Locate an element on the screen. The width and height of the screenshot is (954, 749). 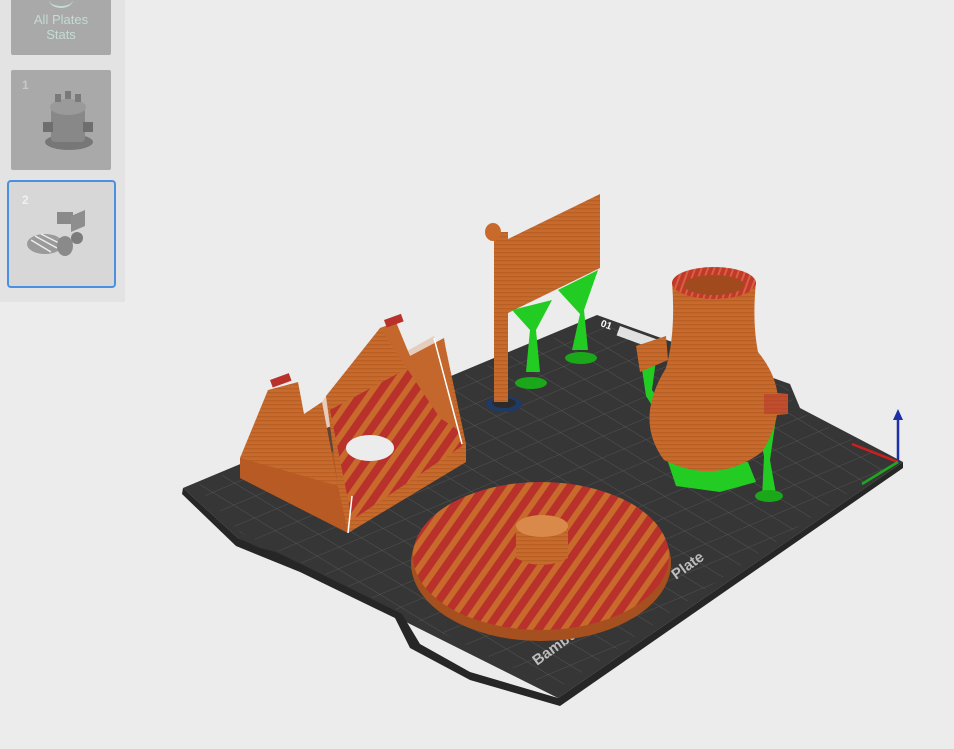
stats-icon is located at coordinates (61, 4).